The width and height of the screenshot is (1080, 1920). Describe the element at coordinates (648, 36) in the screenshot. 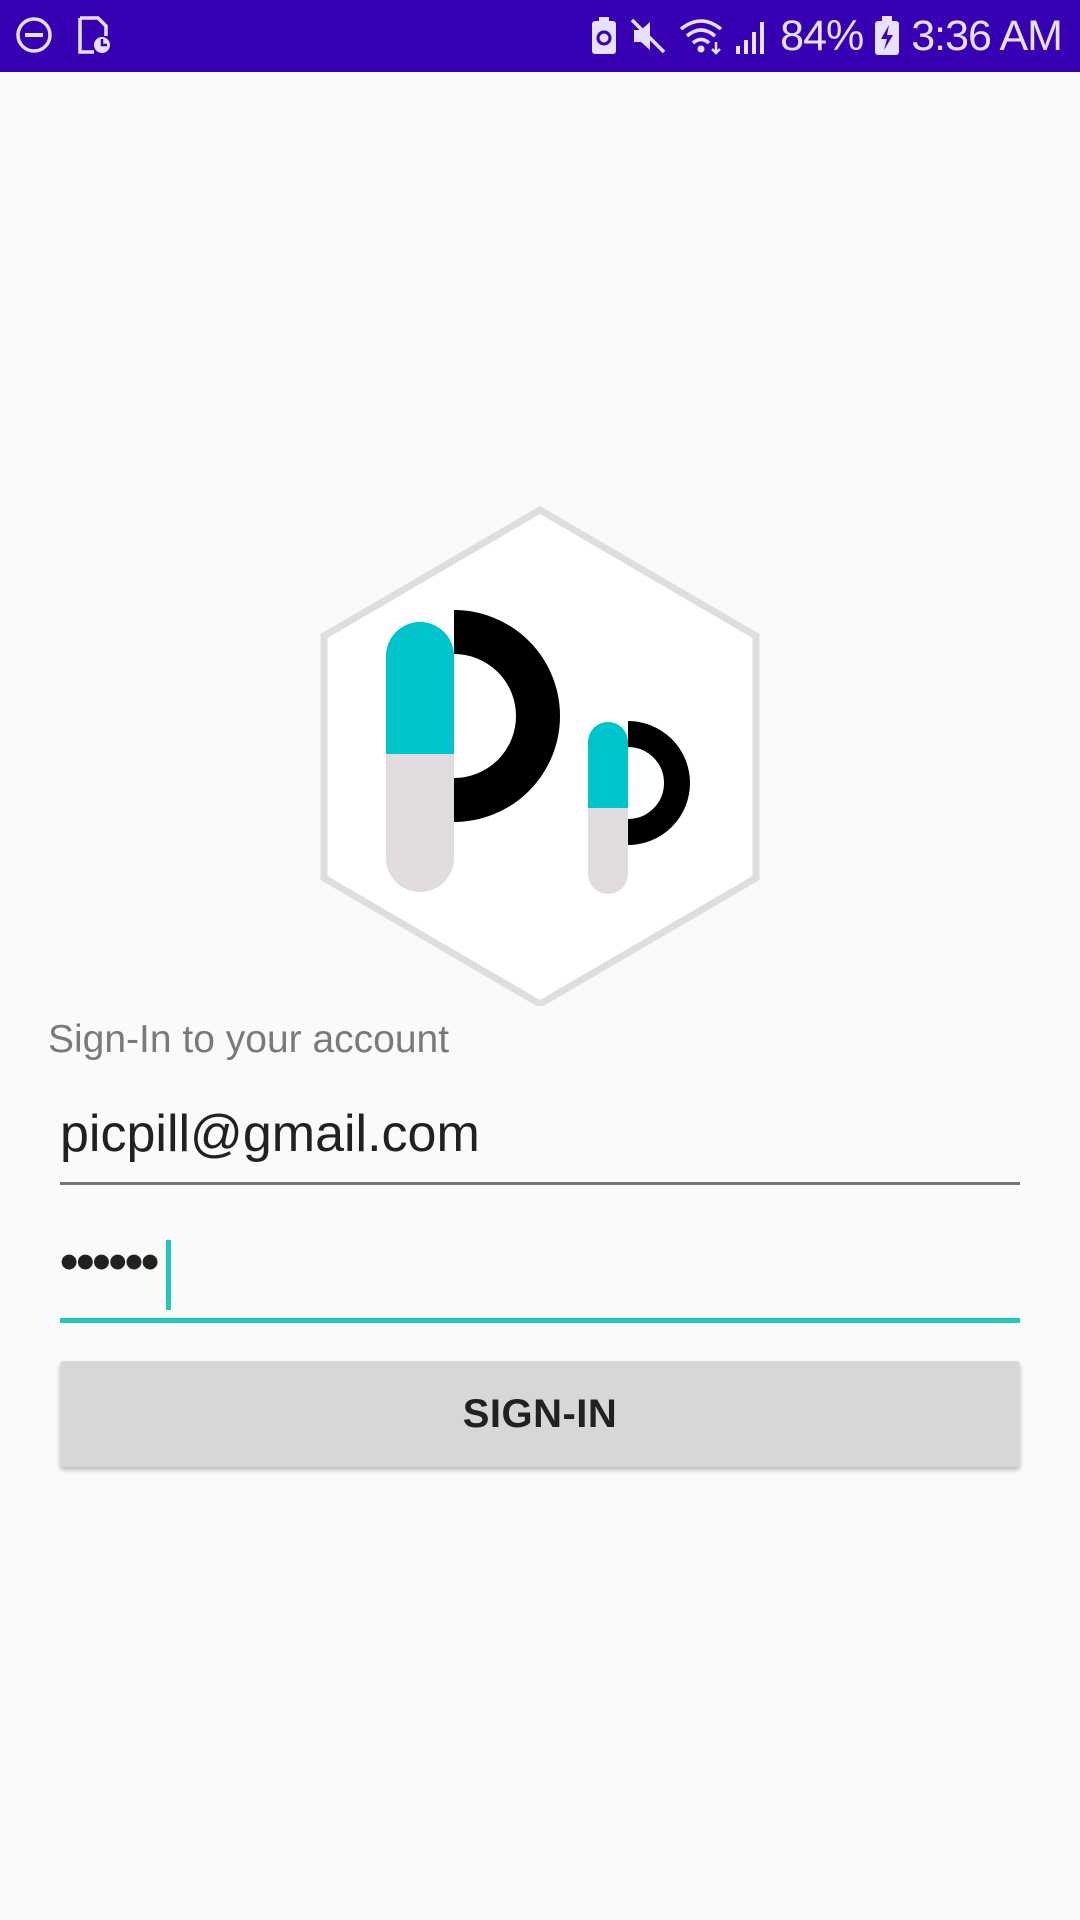

I see `mute-icon` at that location.